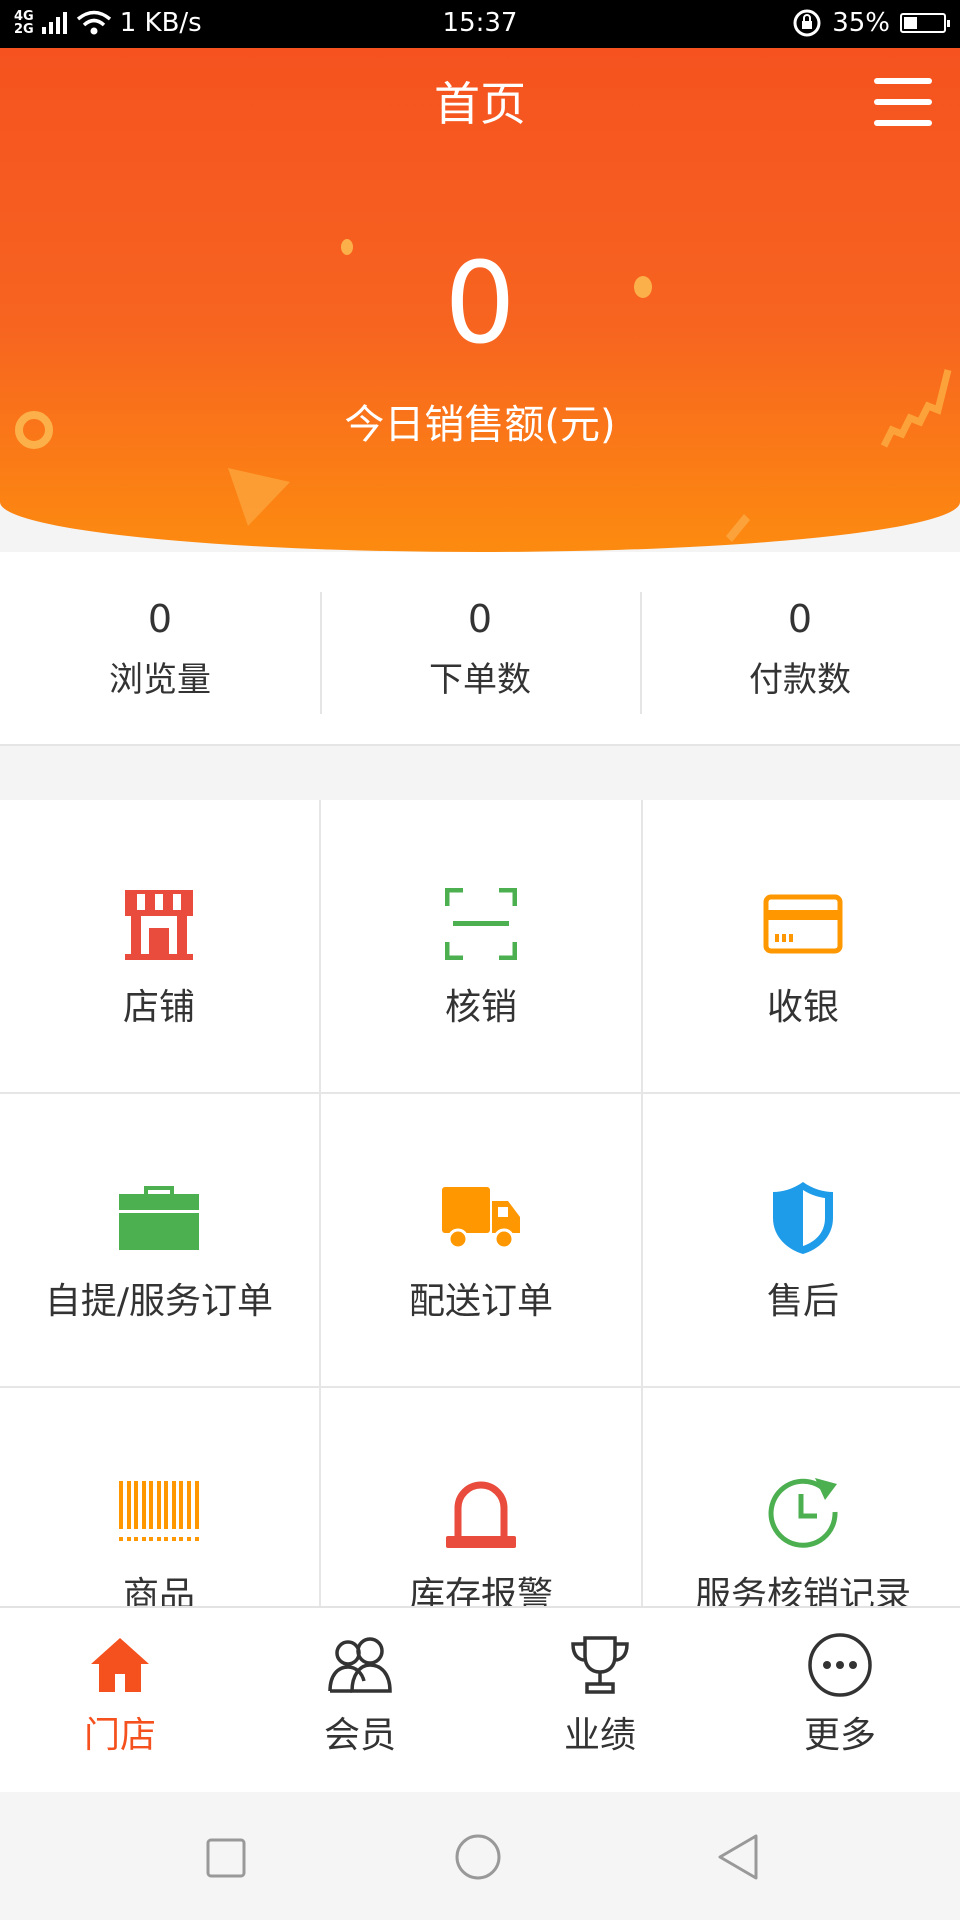 The image size is (960, 1920). I want to click on battery-level, so click(911, 23).